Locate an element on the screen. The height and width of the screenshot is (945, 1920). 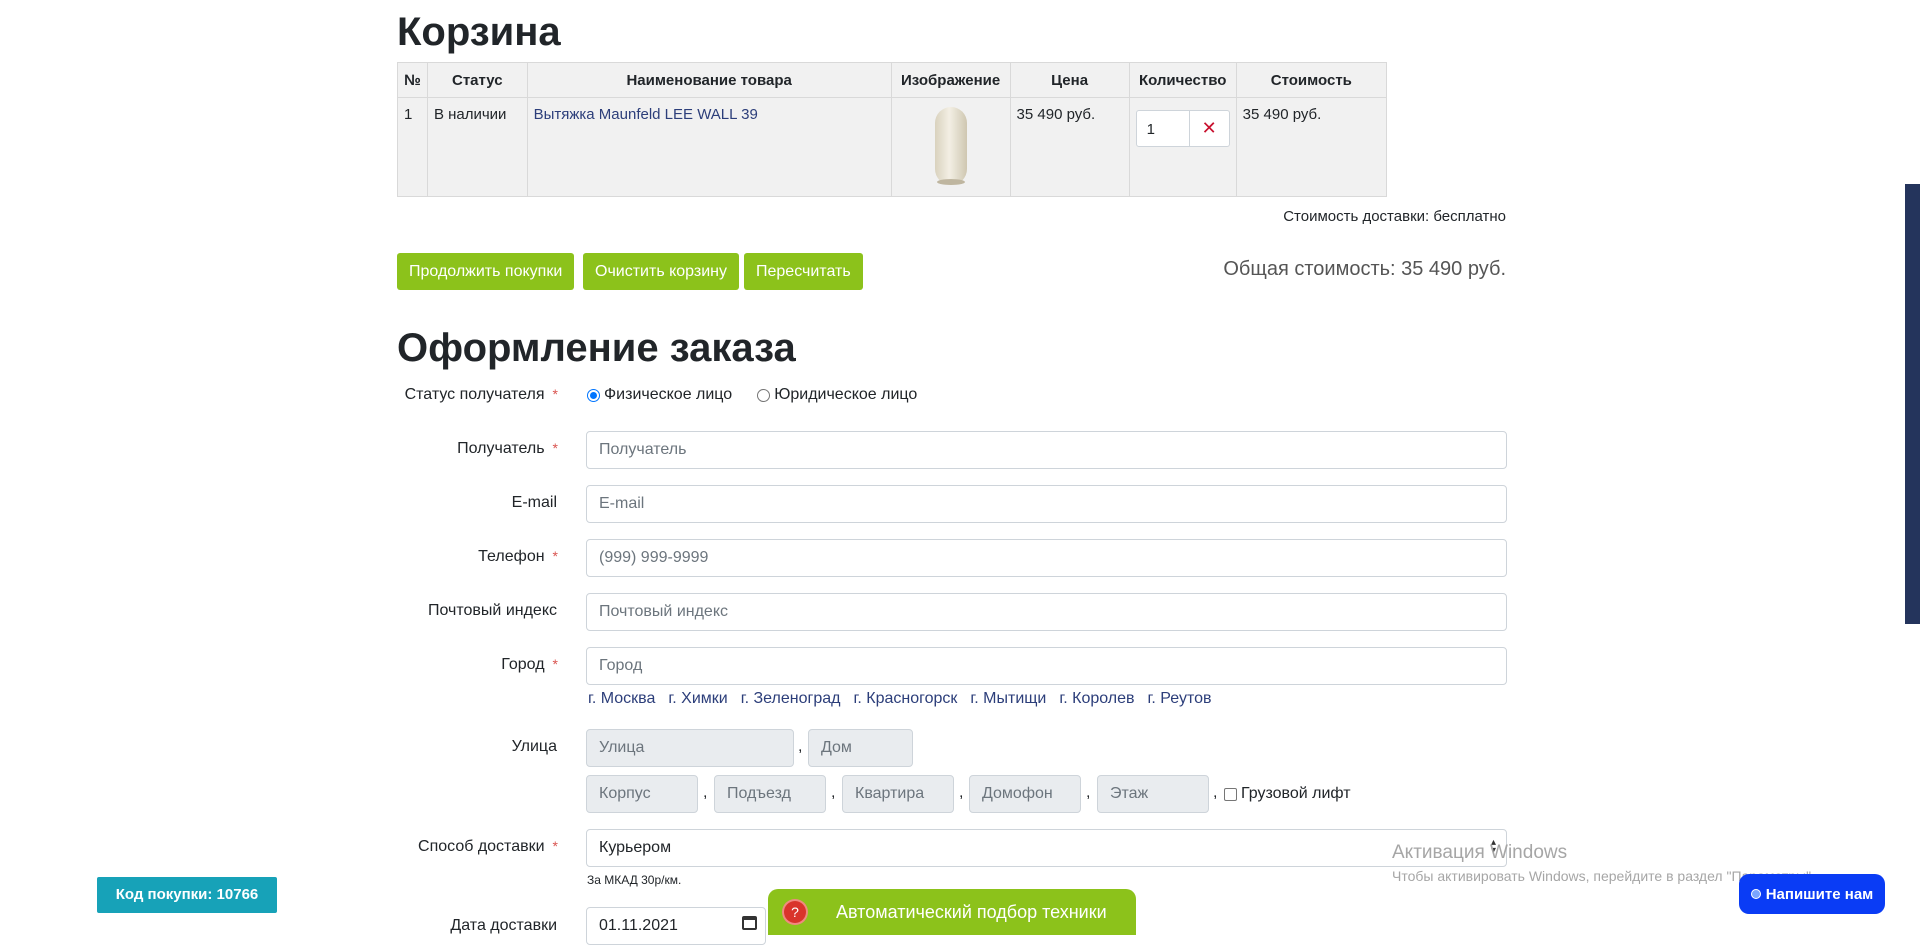
question-icon: ? is located at coordinates (795, 912).